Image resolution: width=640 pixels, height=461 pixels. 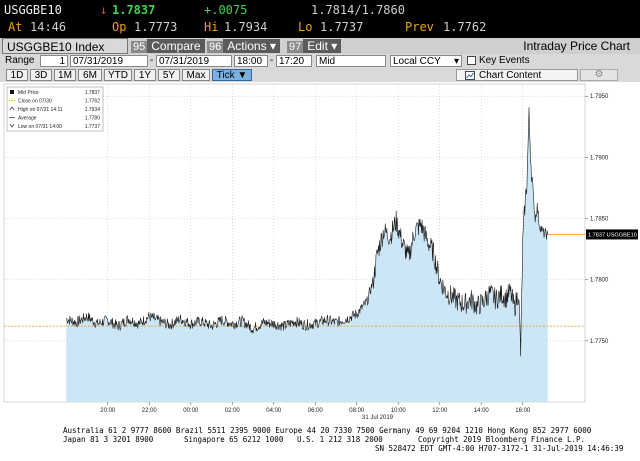 I want to click on currency-dropdown-icon: ▾, so click(x=456, y=61).